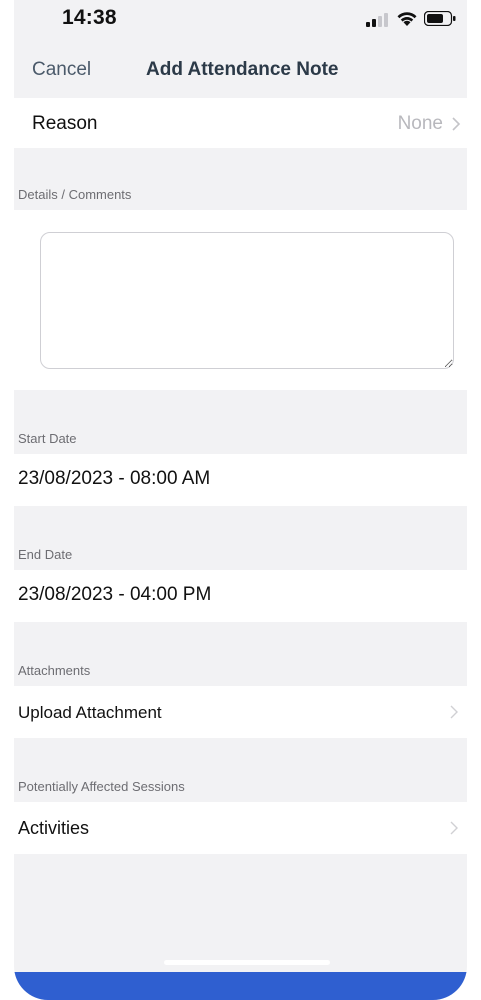 The height and width of the screenshot is (1000, 481). What do you see at coordinates (114, 478) in the screenshot?
I see `start-date-value: 23/08/2023 - 08:00 AM` at bounding box center [114, 478].